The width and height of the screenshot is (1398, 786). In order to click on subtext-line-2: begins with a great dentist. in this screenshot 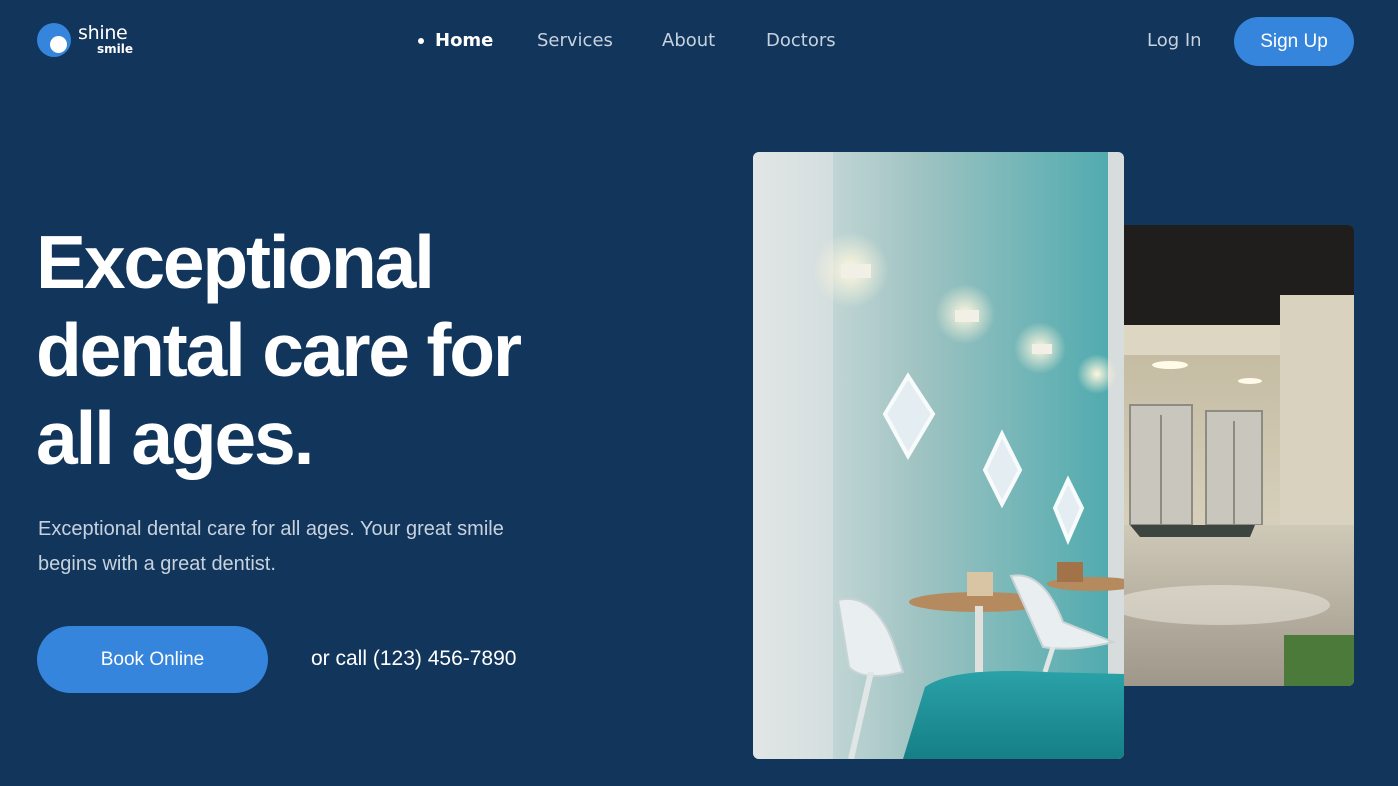, I will do `click(157, 564)`.